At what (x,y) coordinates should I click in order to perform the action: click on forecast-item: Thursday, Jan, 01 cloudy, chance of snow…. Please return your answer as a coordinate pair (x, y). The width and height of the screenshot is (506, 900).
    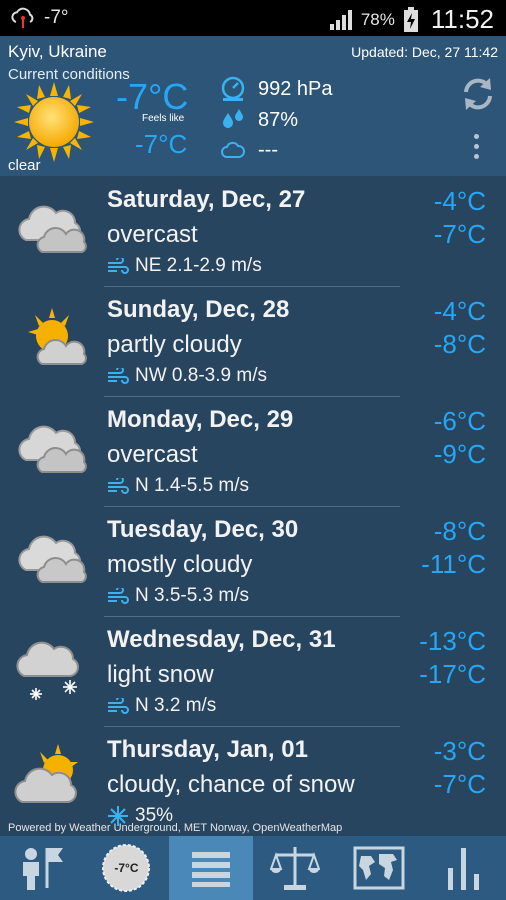
    Looking at the image, I should click on (253, 781).